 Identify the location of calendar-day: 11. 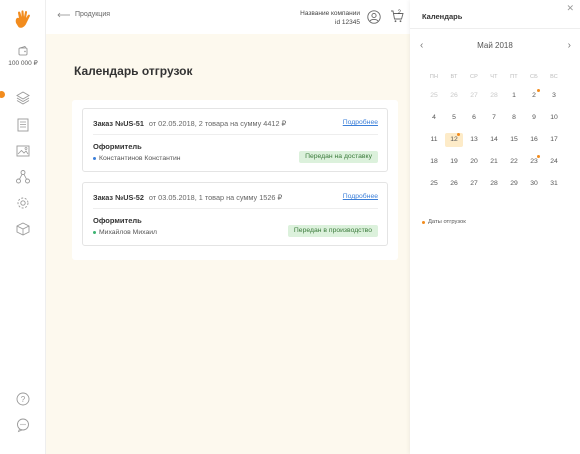
(434, 140).